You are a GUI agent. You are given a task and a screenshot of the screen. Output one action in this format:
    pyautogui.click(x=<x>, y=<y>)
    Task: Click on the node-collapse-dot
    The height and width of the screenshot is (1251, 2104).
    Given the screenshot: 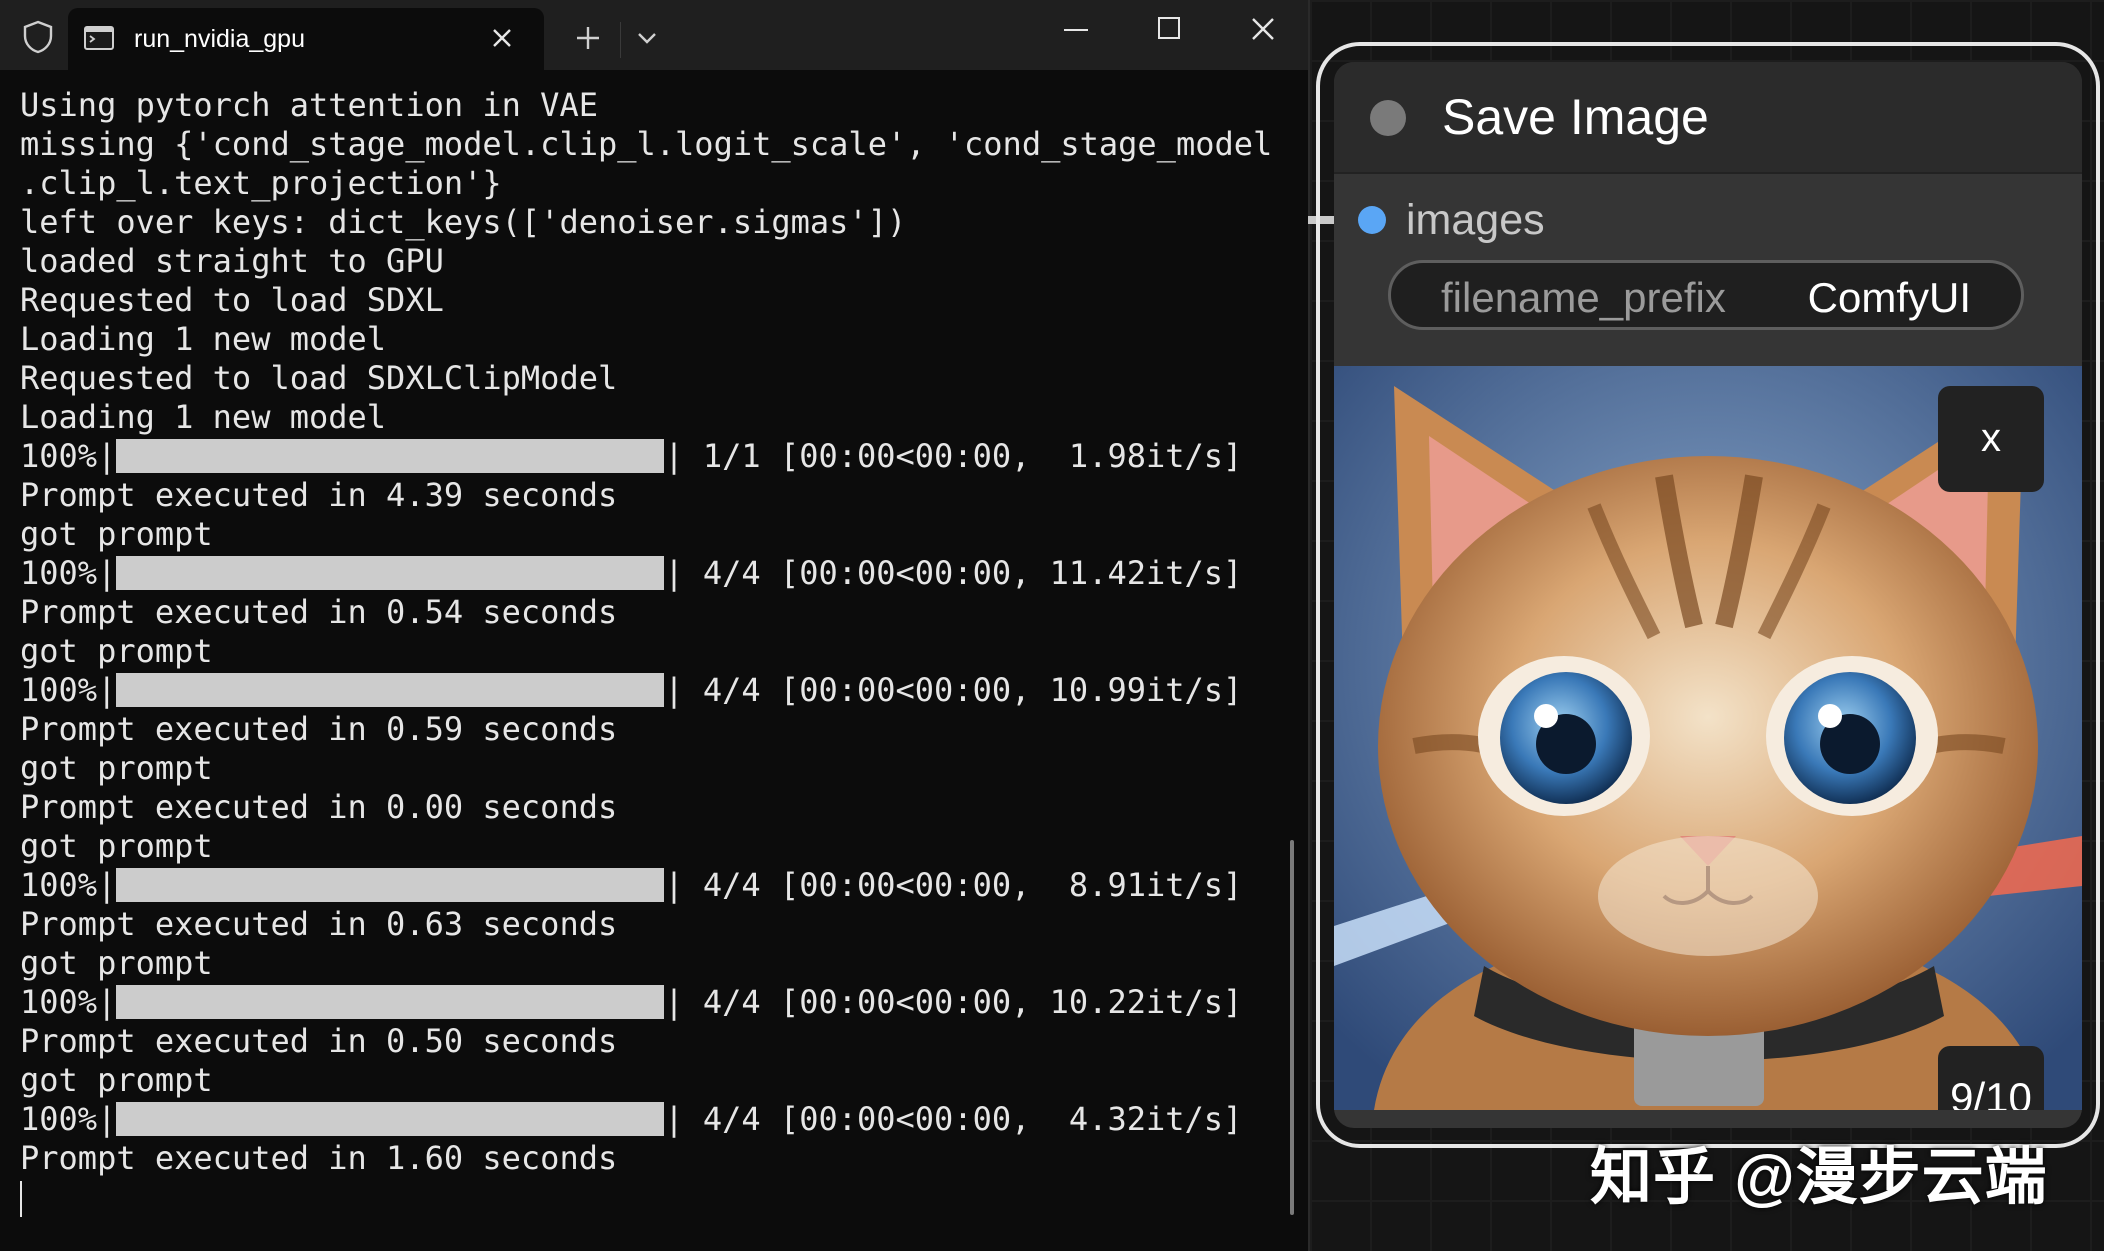 What is the action you would take?
    pyautogui.click(x=1388, y=118)
    